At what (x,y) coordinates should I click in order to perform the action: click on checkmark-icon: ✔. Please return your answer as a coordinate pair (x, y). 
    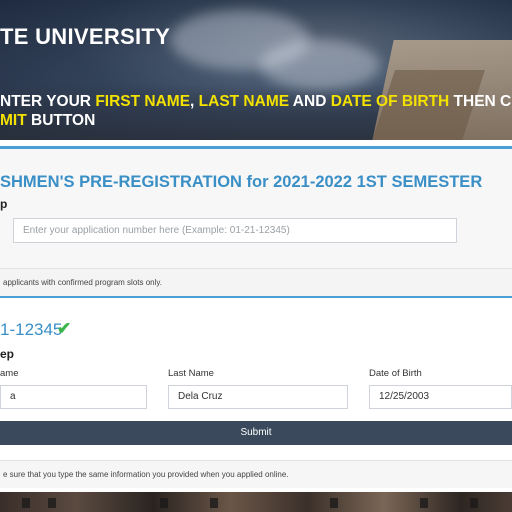
    Looking at the image, I should click on (64, 328).